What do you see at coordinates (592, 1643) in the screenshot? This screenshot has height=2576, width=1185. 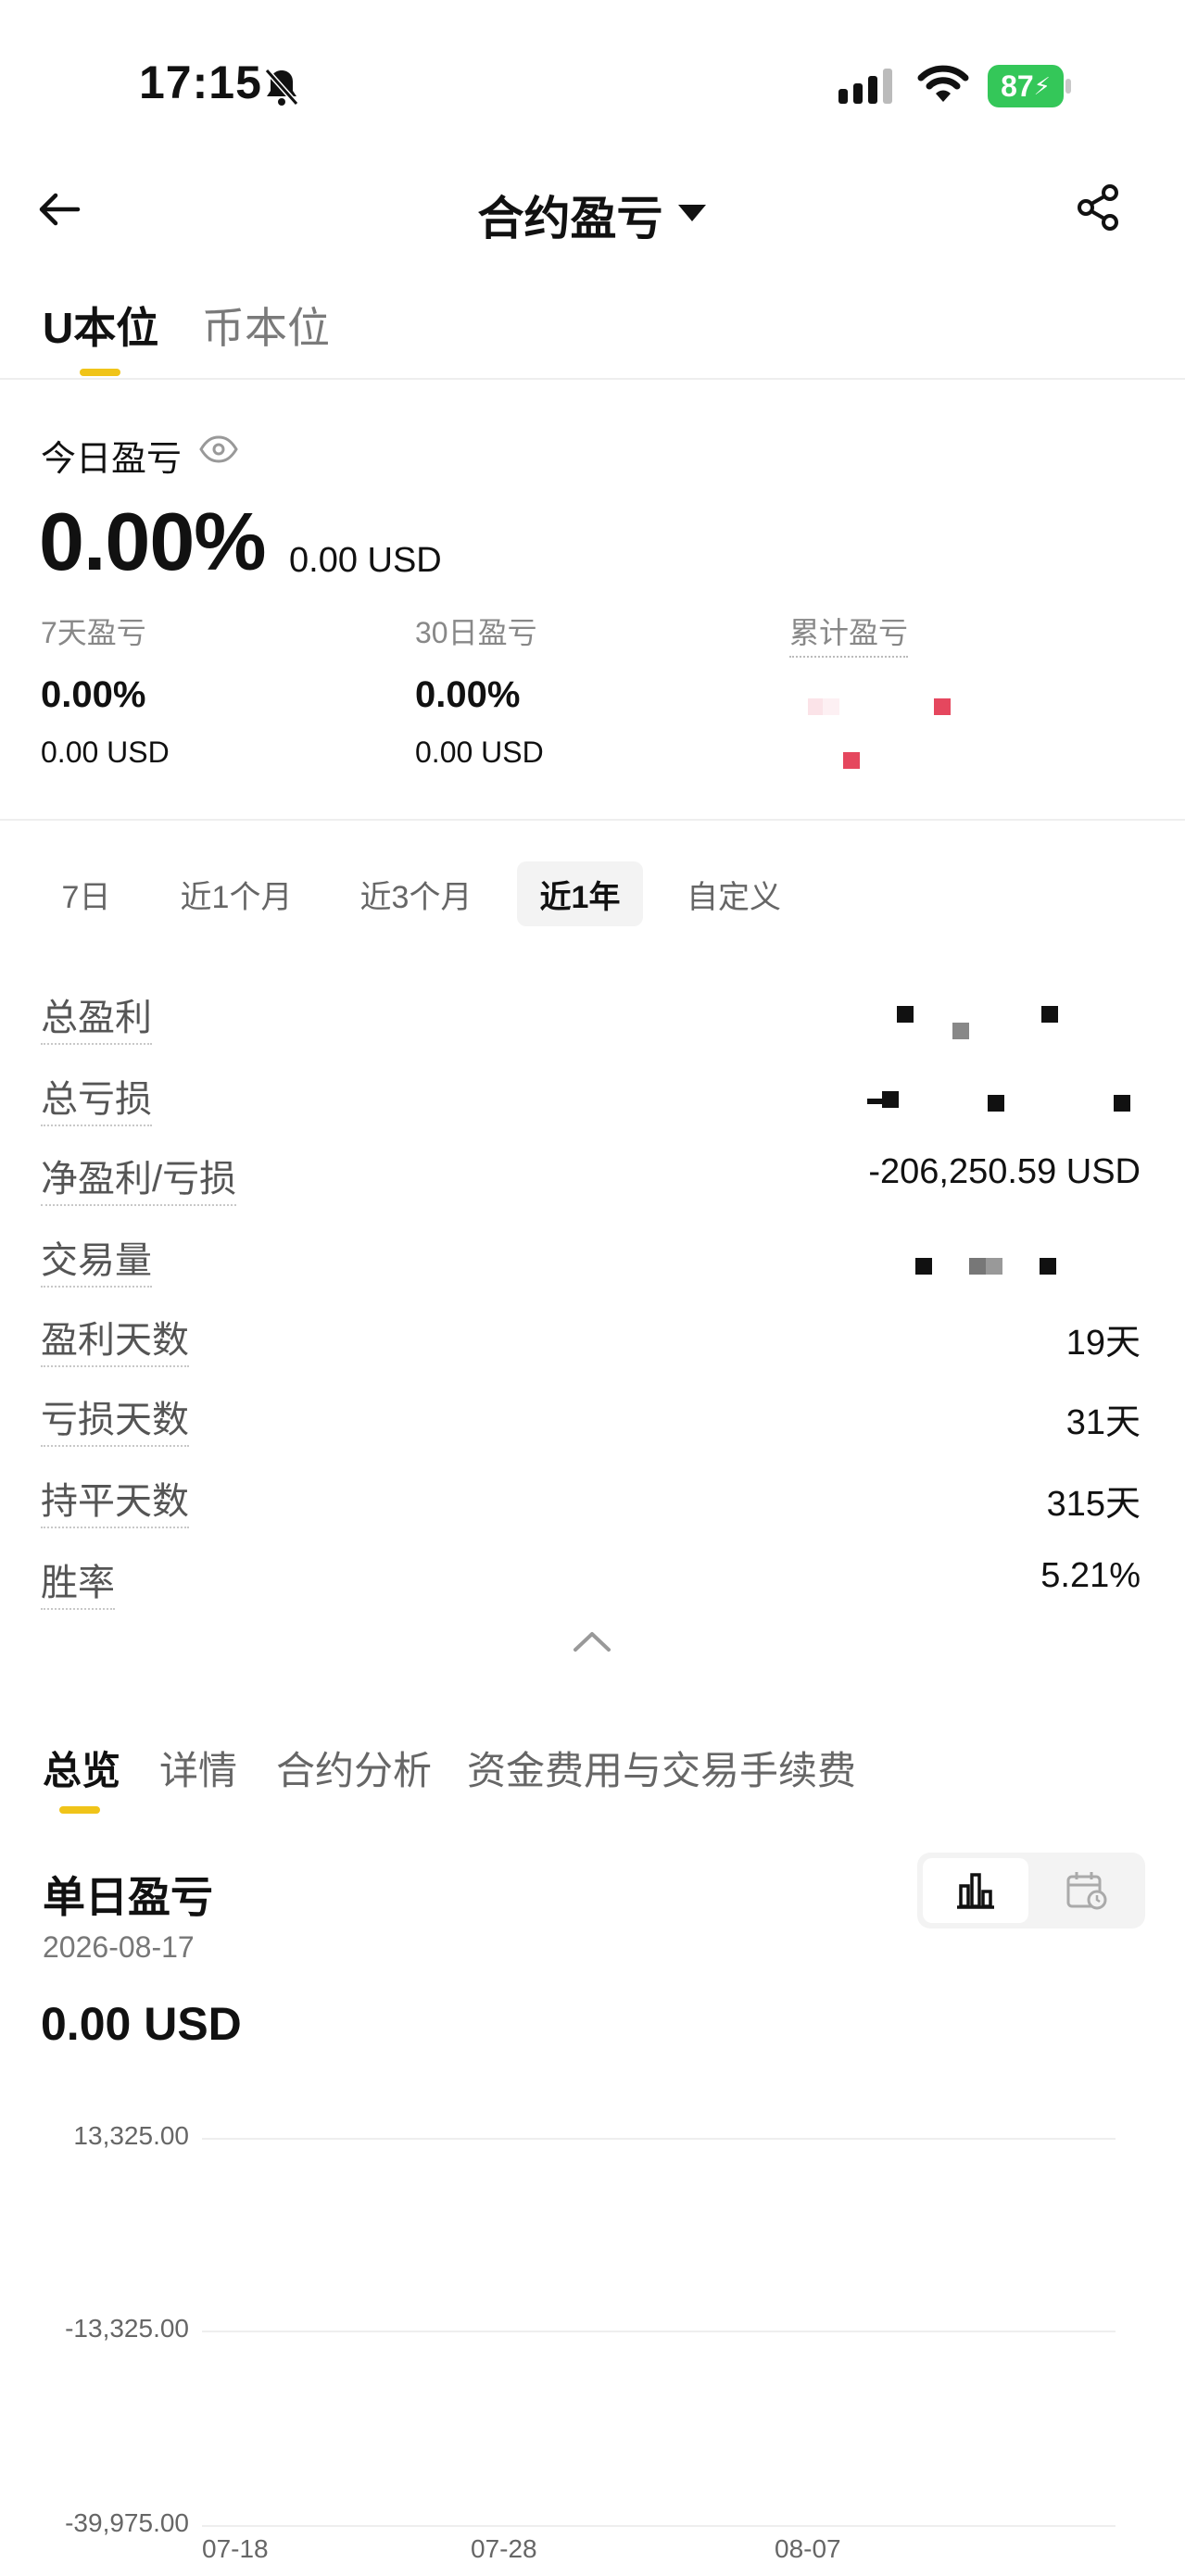 I see `collapse-chevron-up-icon` at bounding box center [592, 1643].